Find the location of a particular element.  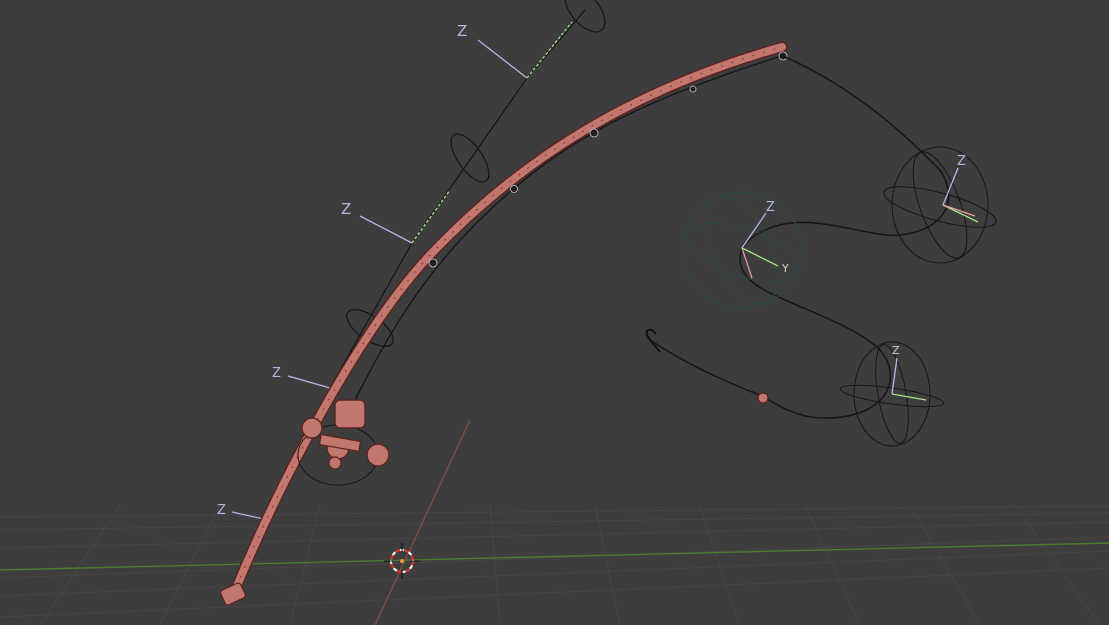

fishing-hook is located at coordinates (653, 340).